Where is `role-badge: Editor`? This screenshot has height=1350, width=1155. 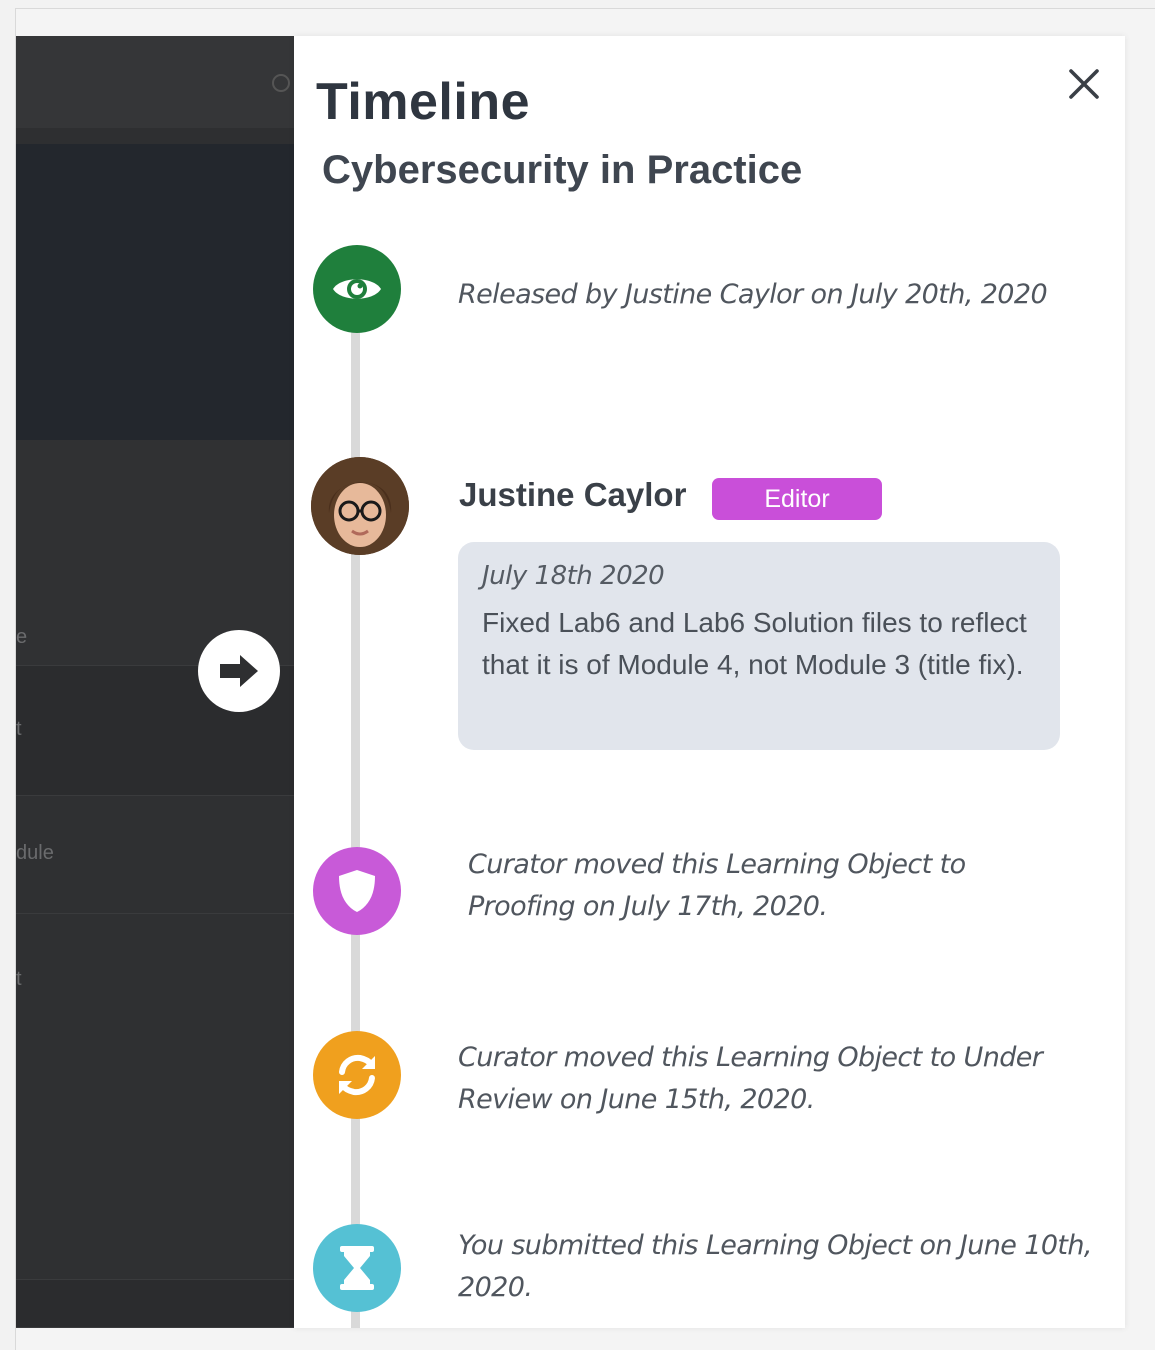 role-badge: Editor is located at coordinates (797, 499).